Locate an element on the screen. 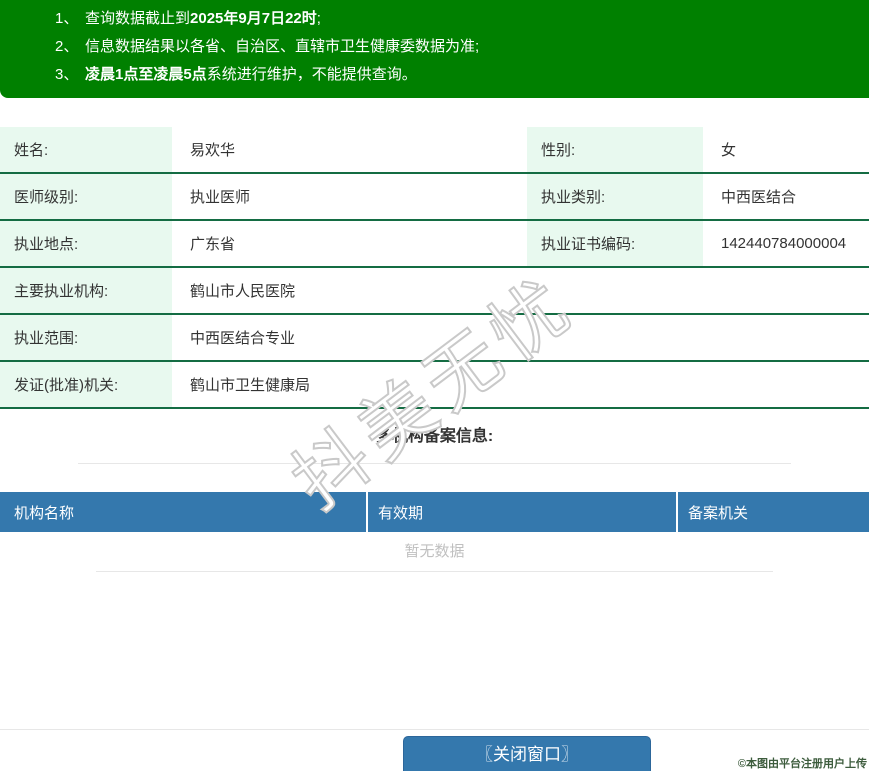 The height and width of the screenshot is (771, 869). info-row-scope: 执业范围: 中西医结合专业 is located at coordinates (434, 338).